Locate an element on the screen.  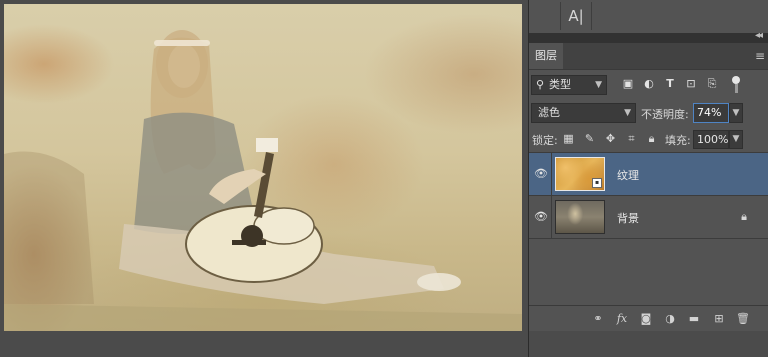
panel-tab-bar: 图层 ≡ is located at coordinates (648, 56).